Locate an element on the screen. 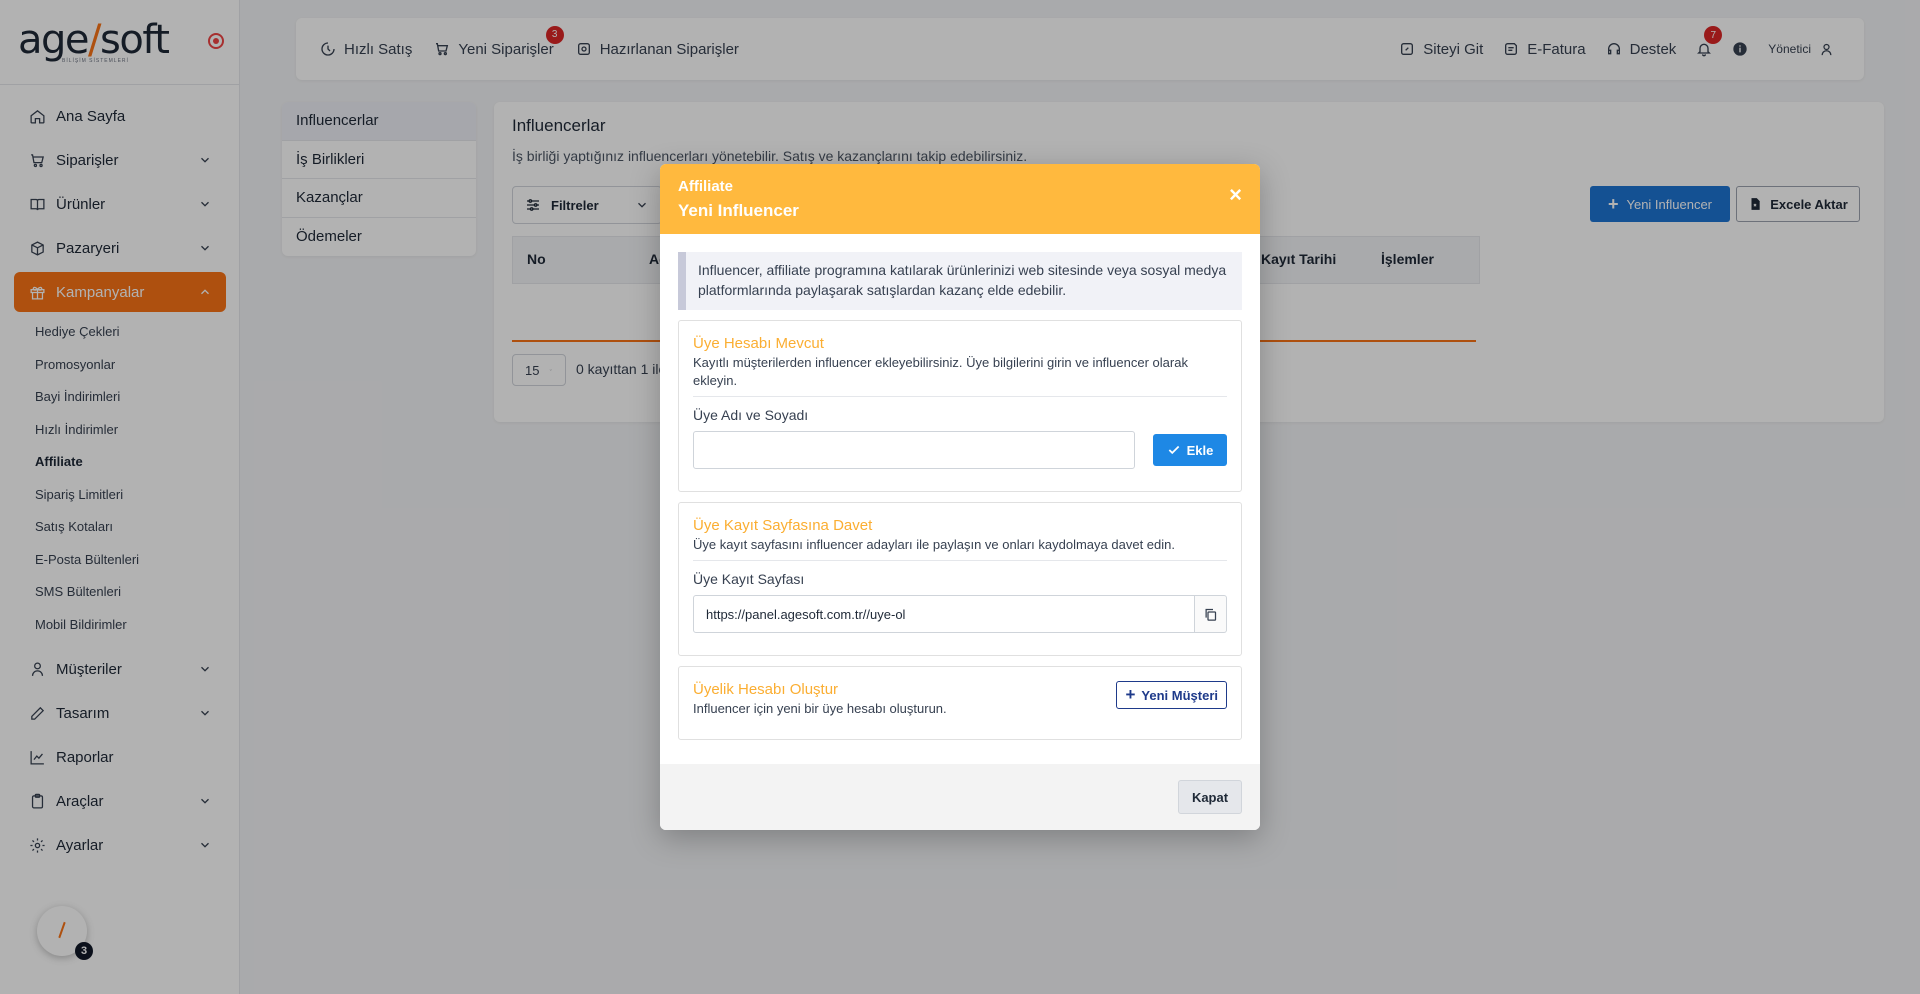 The width and height of the screenshot is (1920, 994). section-title: Üye Hesabı Mevcut is located at coordinates (758, 343).